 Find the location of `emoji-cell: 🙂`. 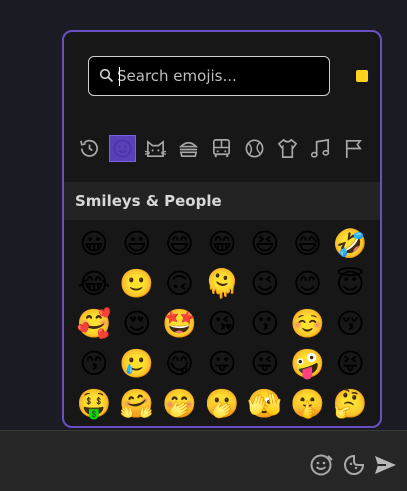

emoji-cell: 🙂 is located at coordinates (137, 283).